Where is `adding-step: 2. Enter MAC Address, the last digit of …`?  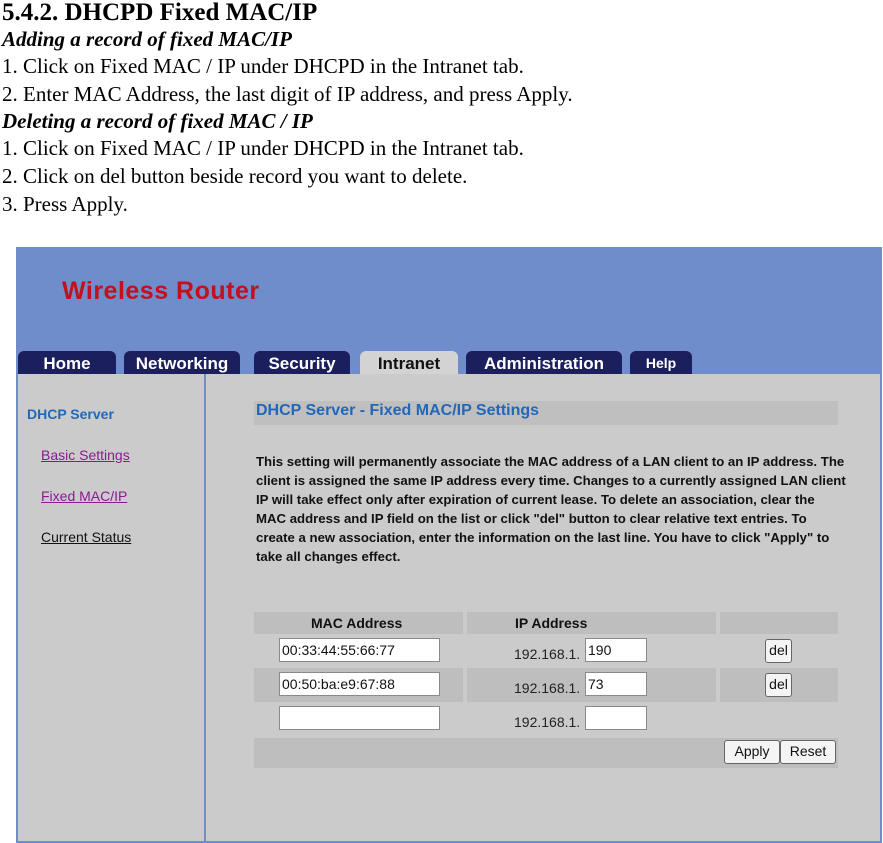 adding-step: 2. Enter MAC Address, the last digit of … is located at coordinates (287, 94).